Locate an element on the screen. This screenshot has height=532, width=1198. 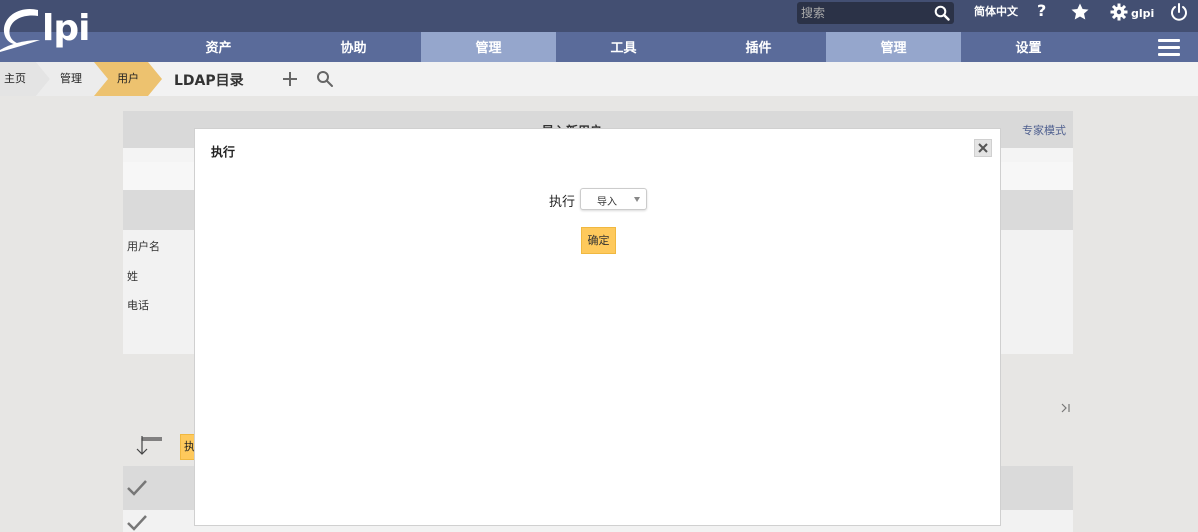
breadcrumb-users: 用户 is located at coordinates (128, 79).